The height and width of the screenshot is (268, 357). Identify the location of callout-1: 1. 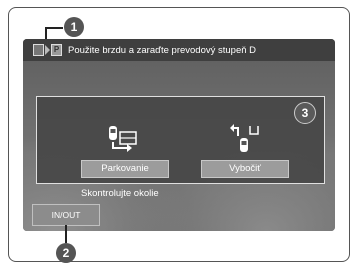
(74, 27).